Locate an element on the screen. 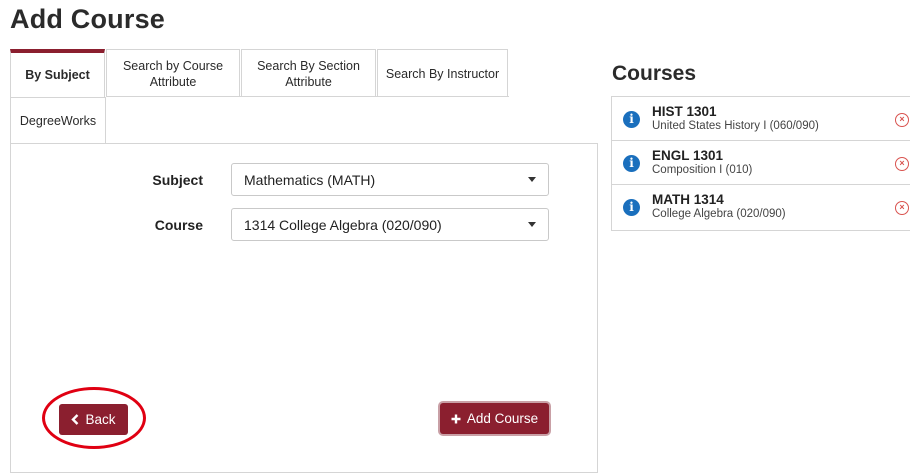 This screenshot has height=473, width=910. back-button: Back is located at coordinates (93, 419).